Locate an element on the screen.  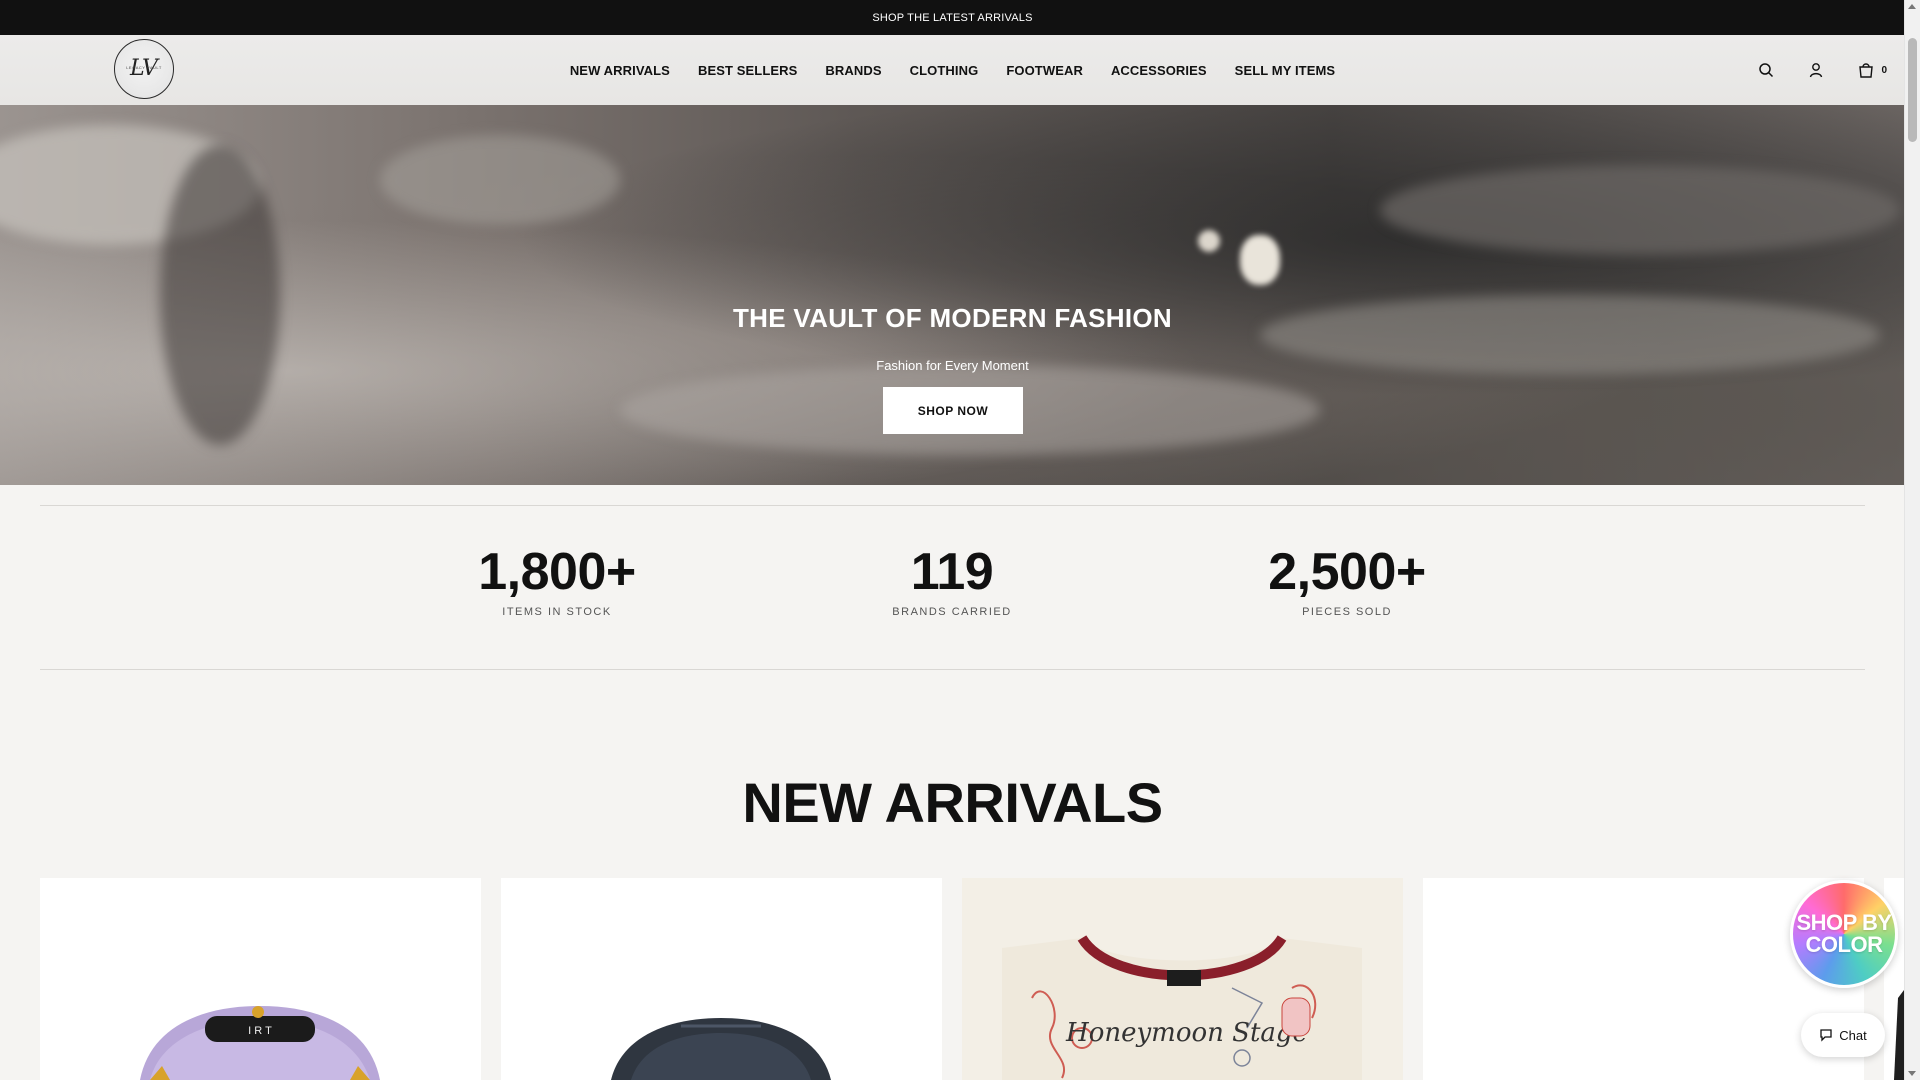
chat-label: Chat is located at coordinates (1853, 1035).